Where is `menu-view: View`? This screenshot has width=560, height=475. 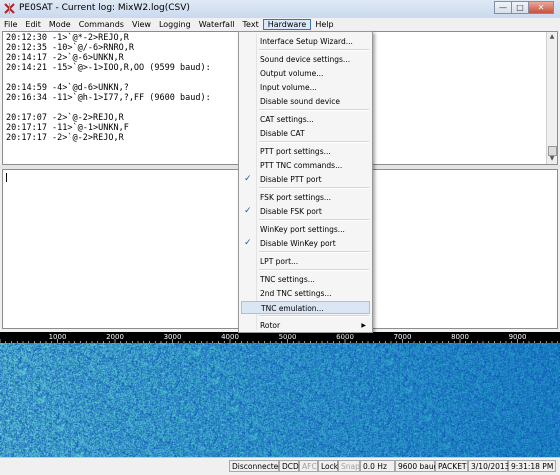
menu-view: View is located at coordinates (141, 24).